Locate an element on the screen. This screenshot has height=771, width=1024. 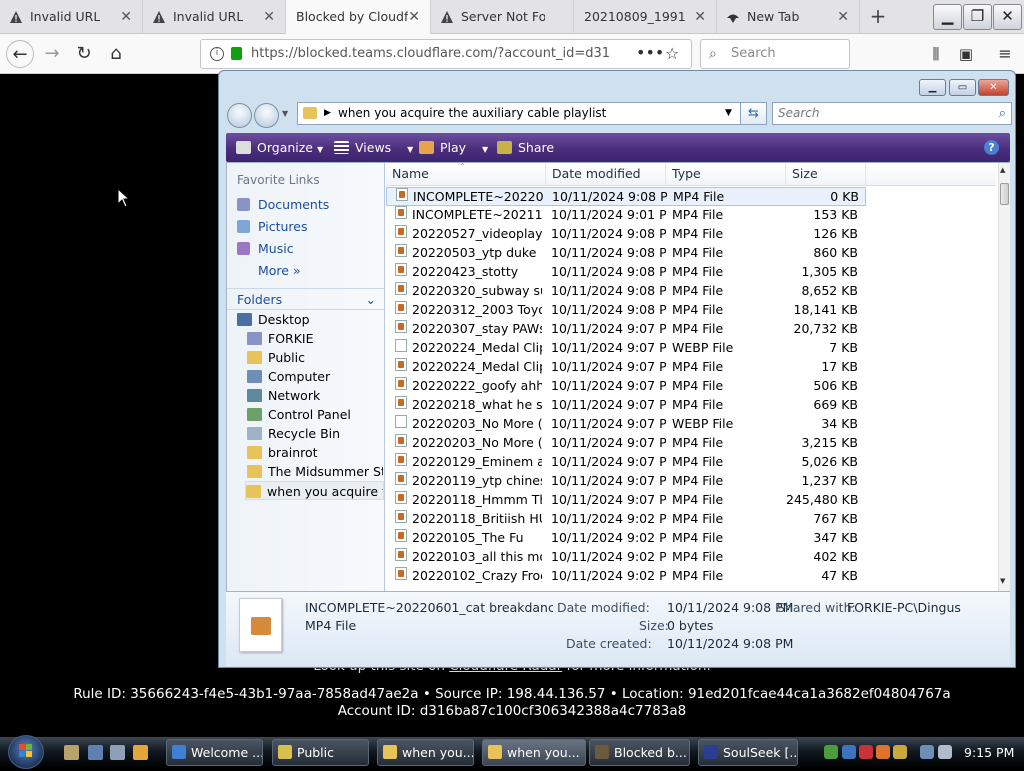
tab-text-file: 20210809_1991 Text ✕ is located at coordinates (645, 17).